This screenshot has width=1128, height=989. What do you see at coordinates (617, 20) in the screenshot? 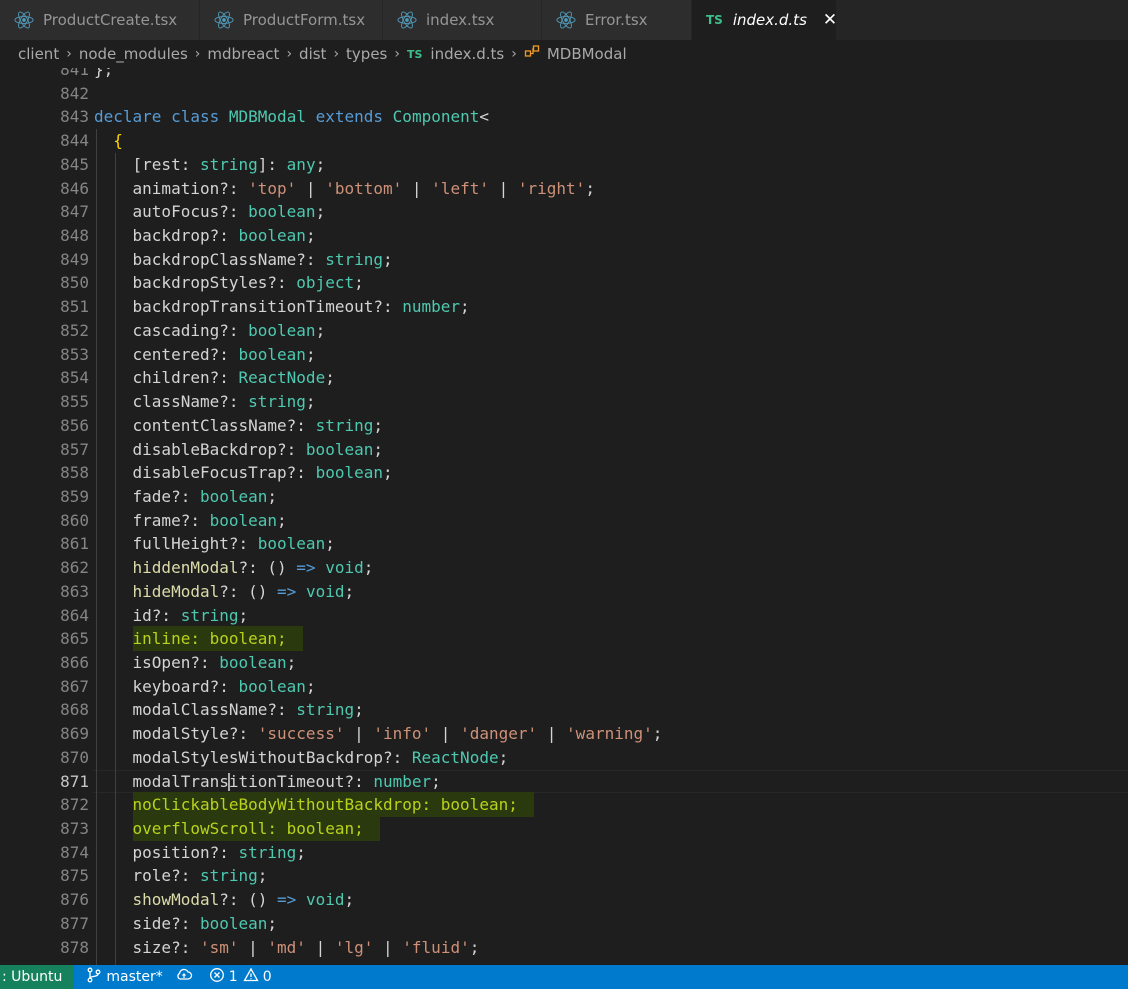
I see `tab-error-tsx: Error.tsx` at bounding box center [617, 20].